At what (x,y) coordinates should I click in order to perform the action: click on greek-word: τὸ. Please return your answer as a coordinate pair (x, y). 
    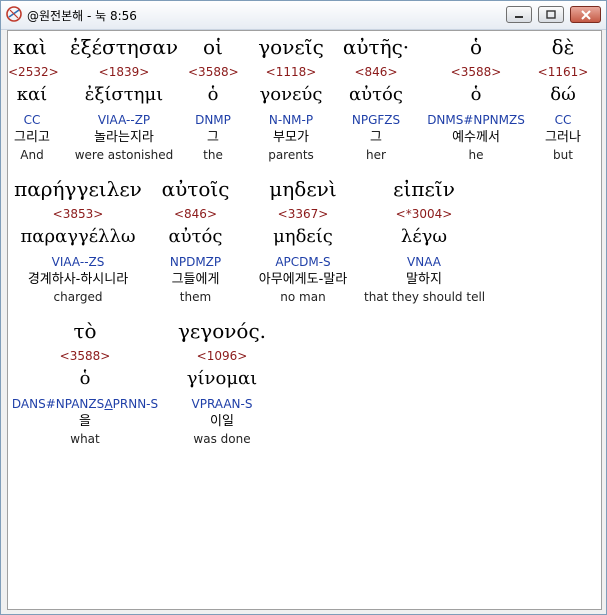
    Looking at the image, I should click on (85, 331).